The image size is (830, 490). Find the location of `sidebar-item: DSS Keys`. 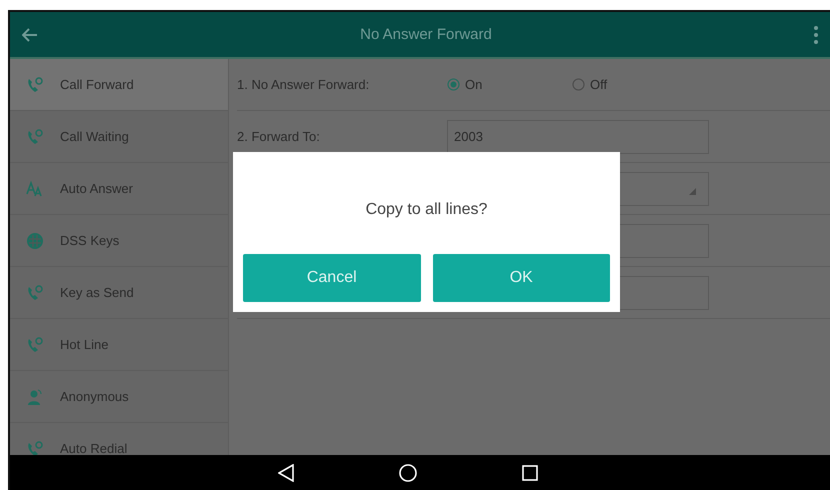

sidebar-item: DSS Keys is located at coordinates (119, 241).